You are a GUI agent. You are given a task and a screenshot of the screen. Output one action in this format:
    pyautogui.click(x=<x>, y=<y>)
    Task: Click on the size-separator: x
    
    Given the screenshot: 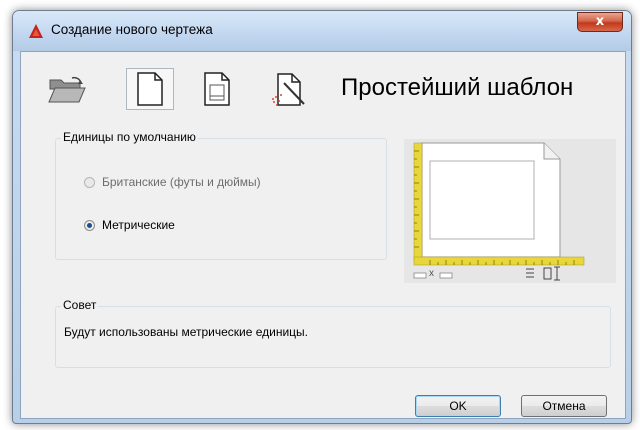 What is the action you would take?
    pyautogui.click(x=431, y=273)
    